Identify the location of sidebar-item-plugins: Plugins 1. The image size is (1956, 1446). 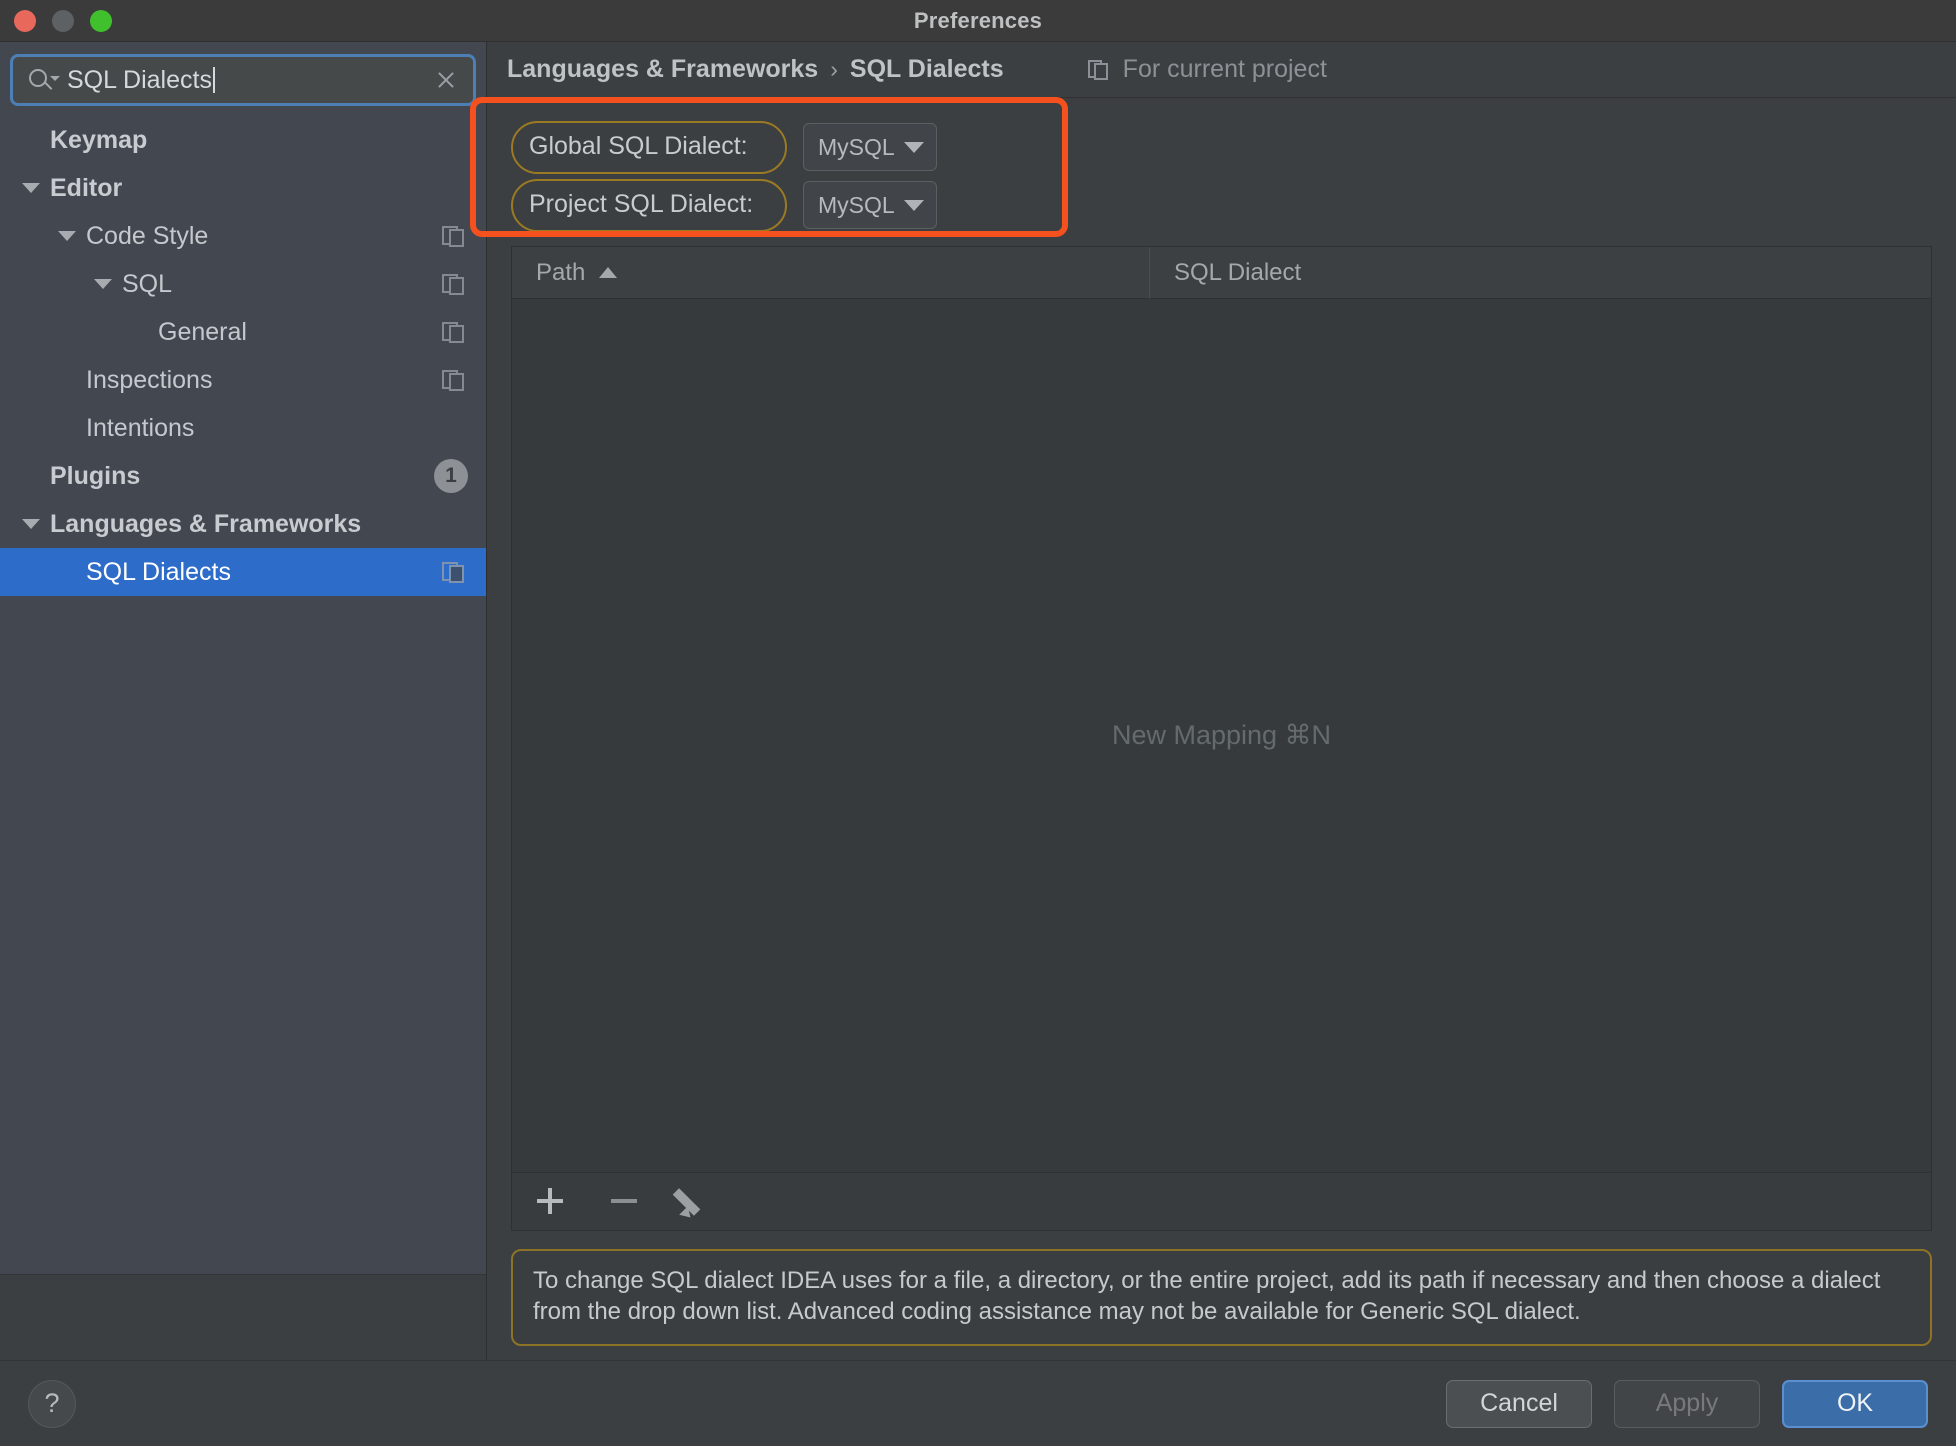
(243, 476).